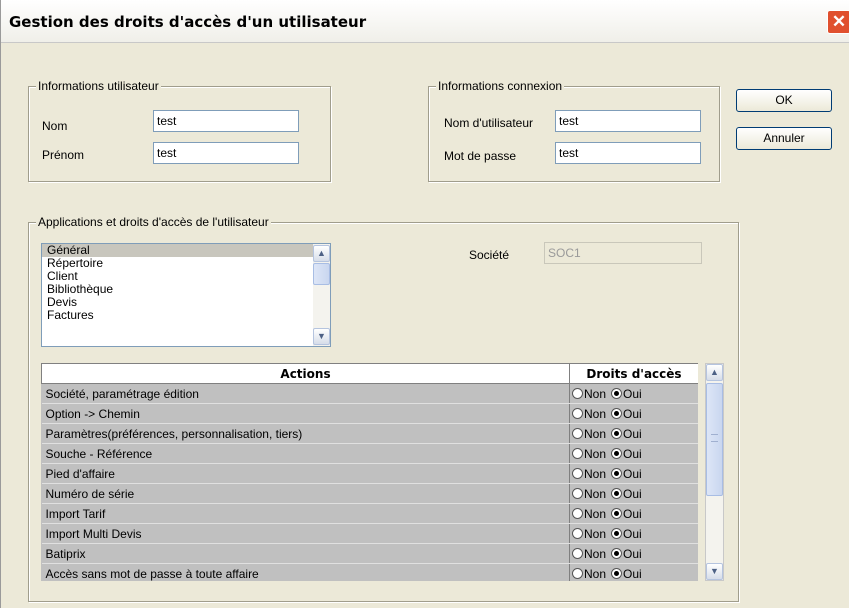 This screenshot has width=849, height=608. What do you see at coordinates (305, 513) in the screenshot?
I see `action-cell: Import Tarif` at bounding box center [305, 513].